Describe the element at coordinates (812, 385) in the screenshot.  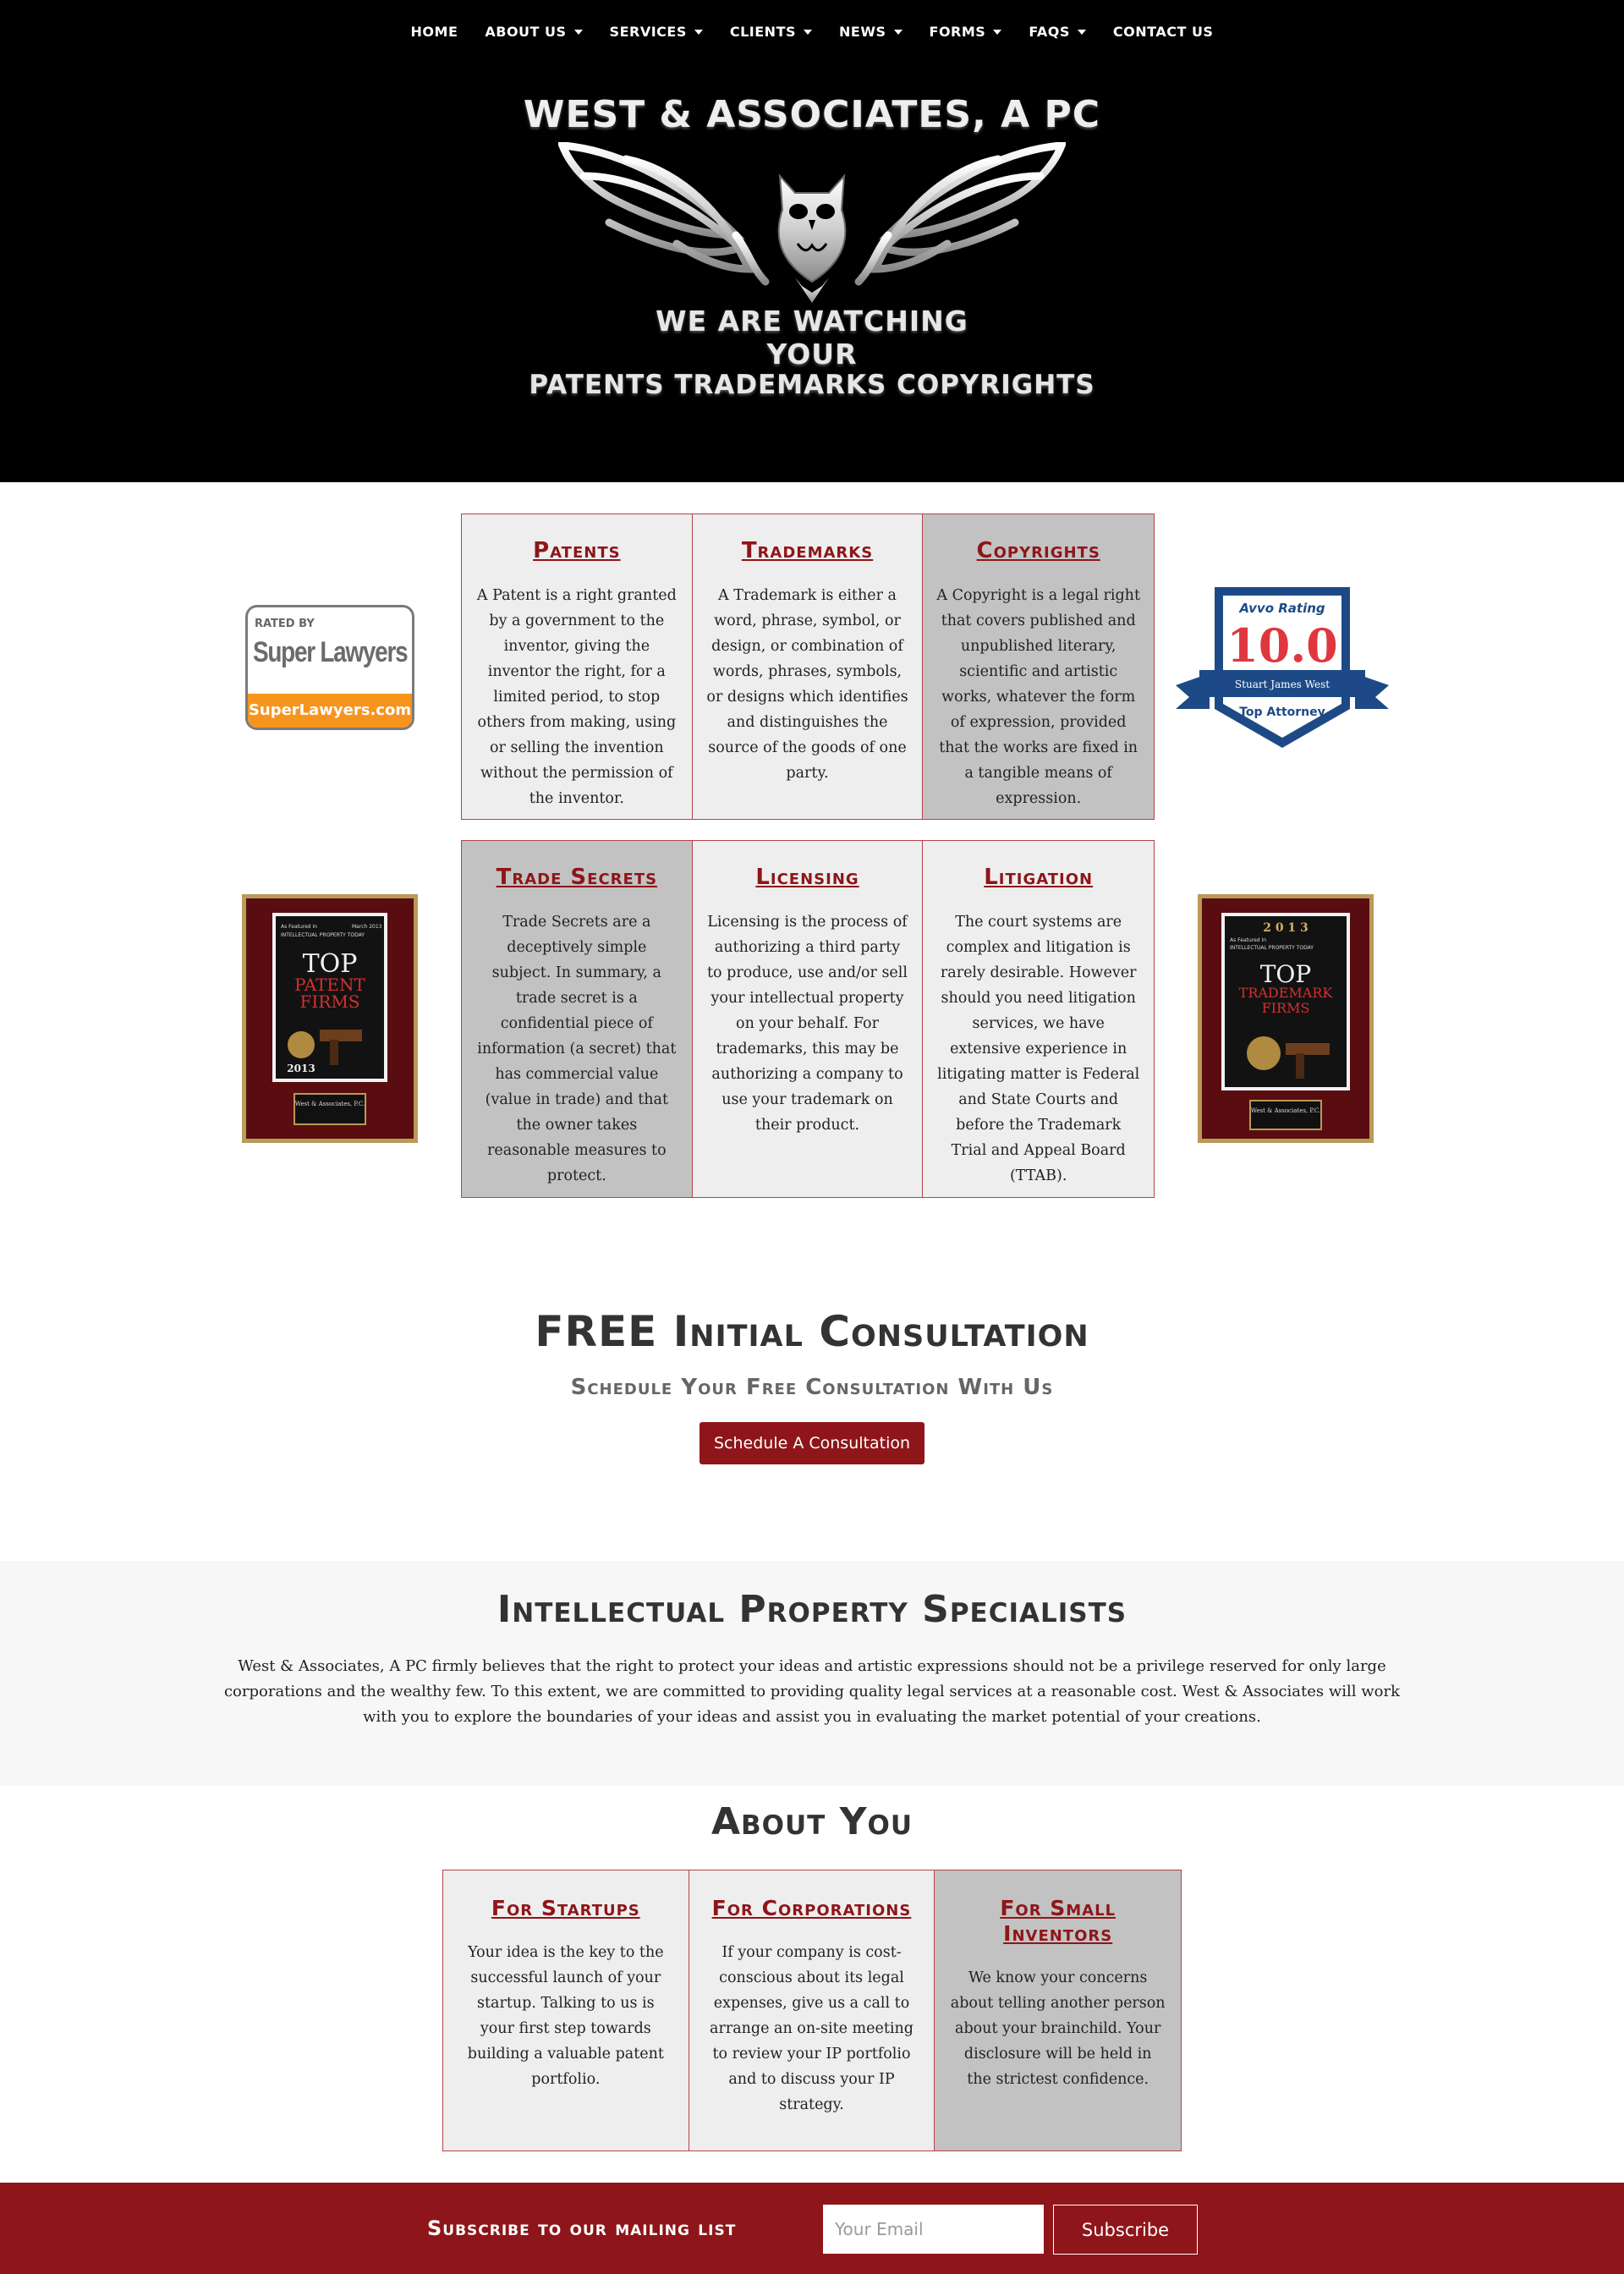
I see `tagline-line-3: PATENTS TRADEMARKS COPYRIGHTS` at that location.